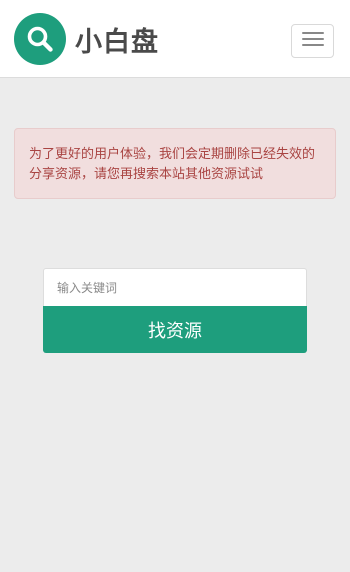 The height and width of the screenshot is (572, 350). I want to click on hamburger-menu-icon, so click(312, 41).